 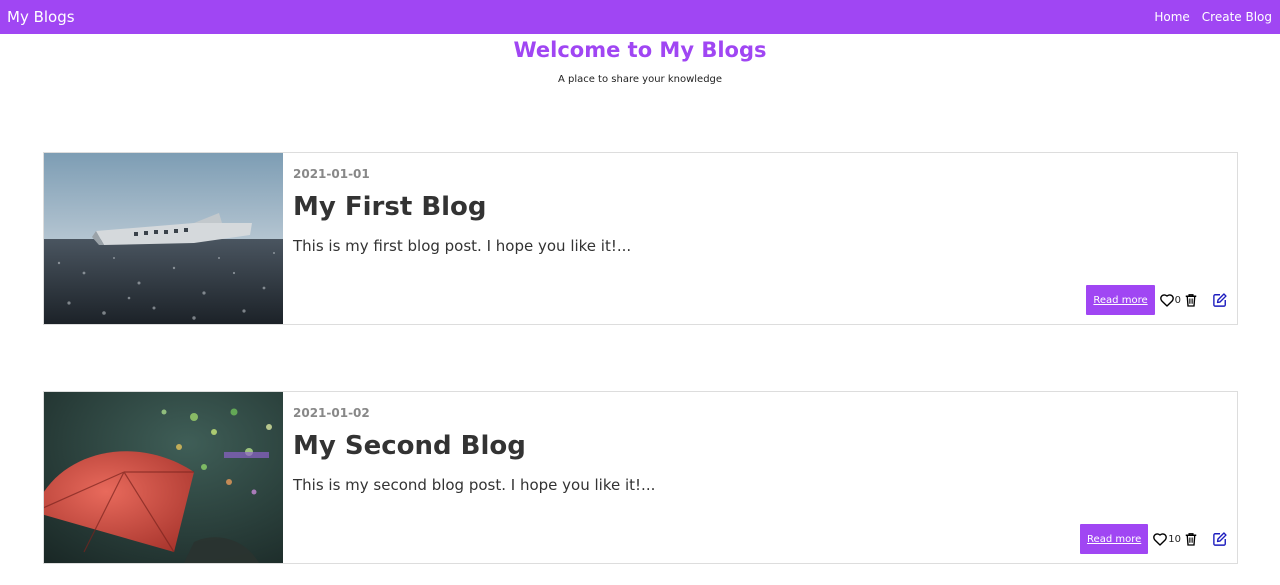 What do you see at coordinates (640, 50) in the screenshot?
I see `page-title: Welcome to My Blogs` at bounding box center [640, 50].